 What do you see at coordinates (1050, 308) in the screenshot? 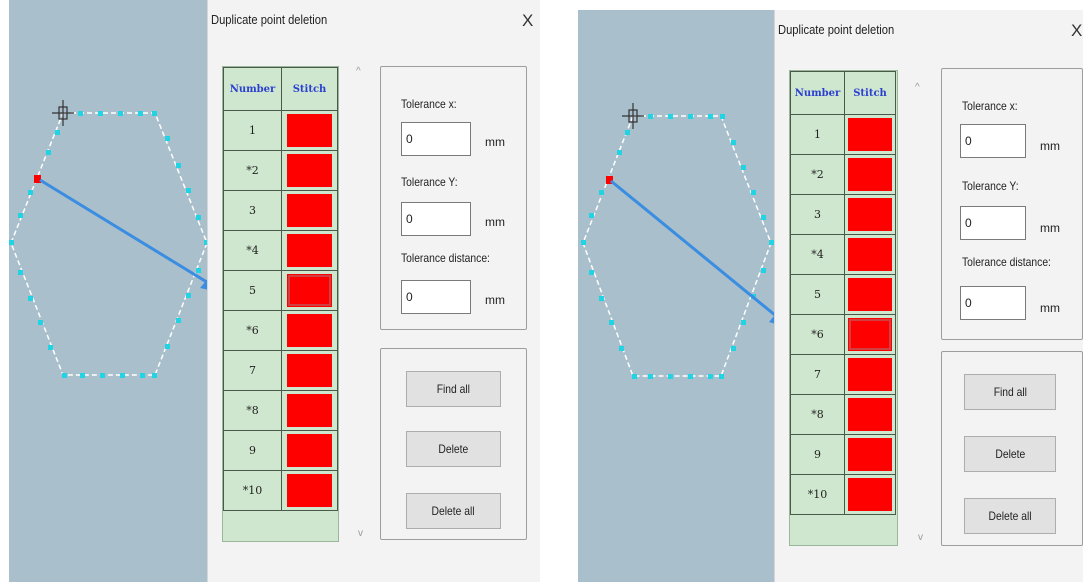
I see `tolerance-distance-unit: mm` at bounding box center [1050, 308].